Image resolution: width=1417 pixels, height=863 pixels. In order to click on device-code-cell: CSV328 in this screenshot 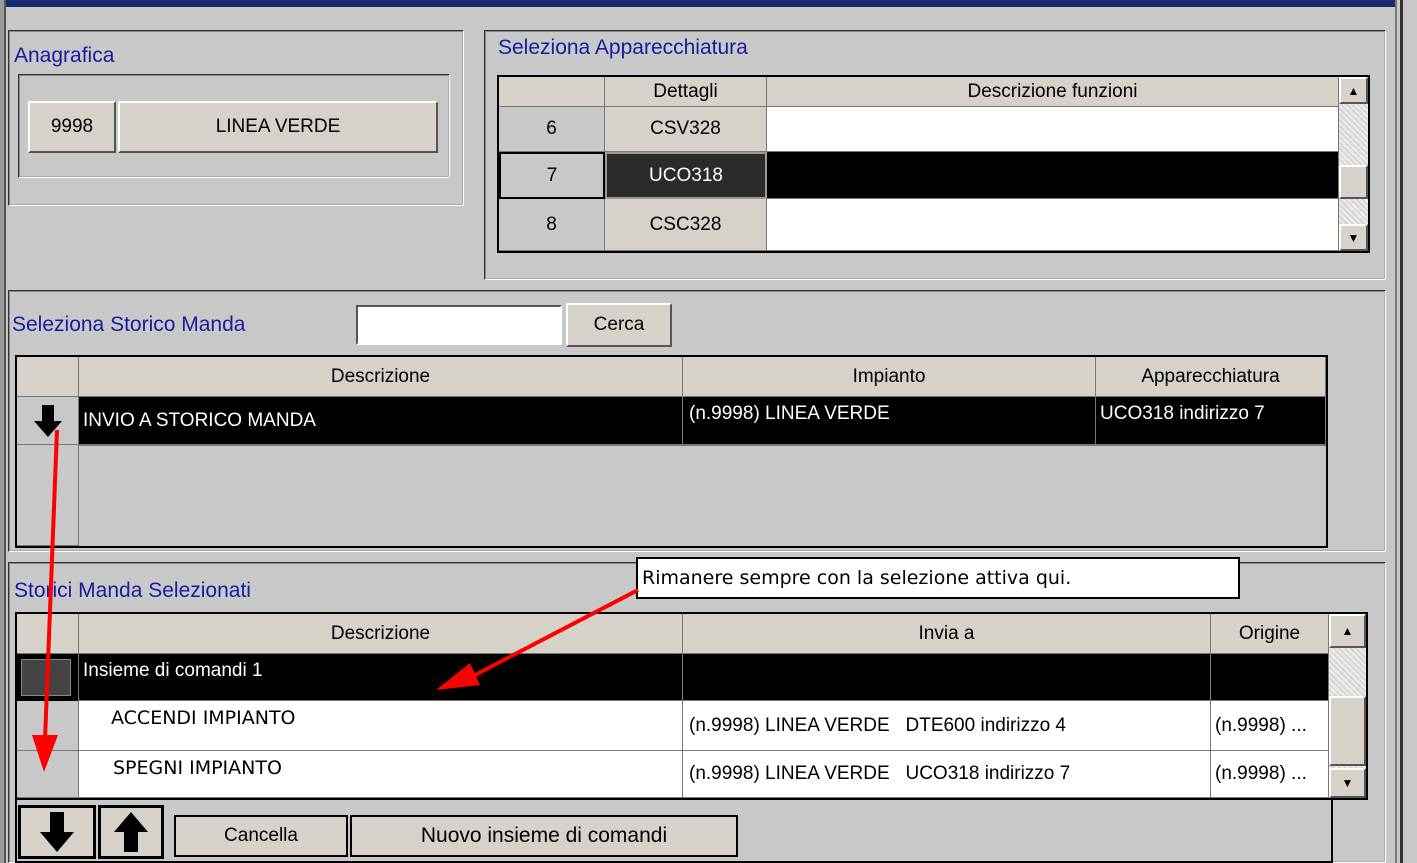, I will do `click(686, 129)`.